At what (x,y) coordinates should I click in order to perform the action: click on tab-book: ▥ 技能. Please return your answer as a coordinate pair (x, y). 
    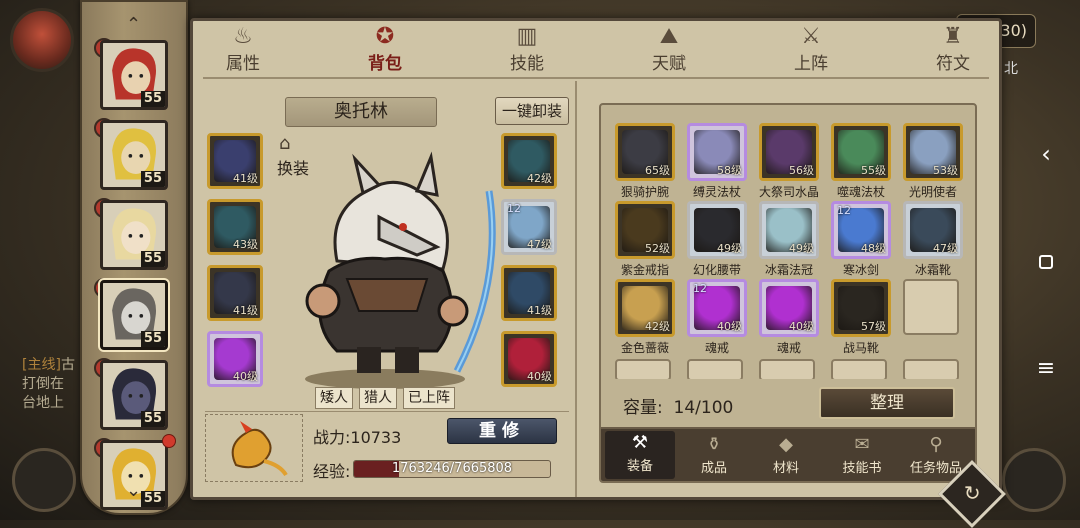
    Looking at the image, I should click on (527, 50).